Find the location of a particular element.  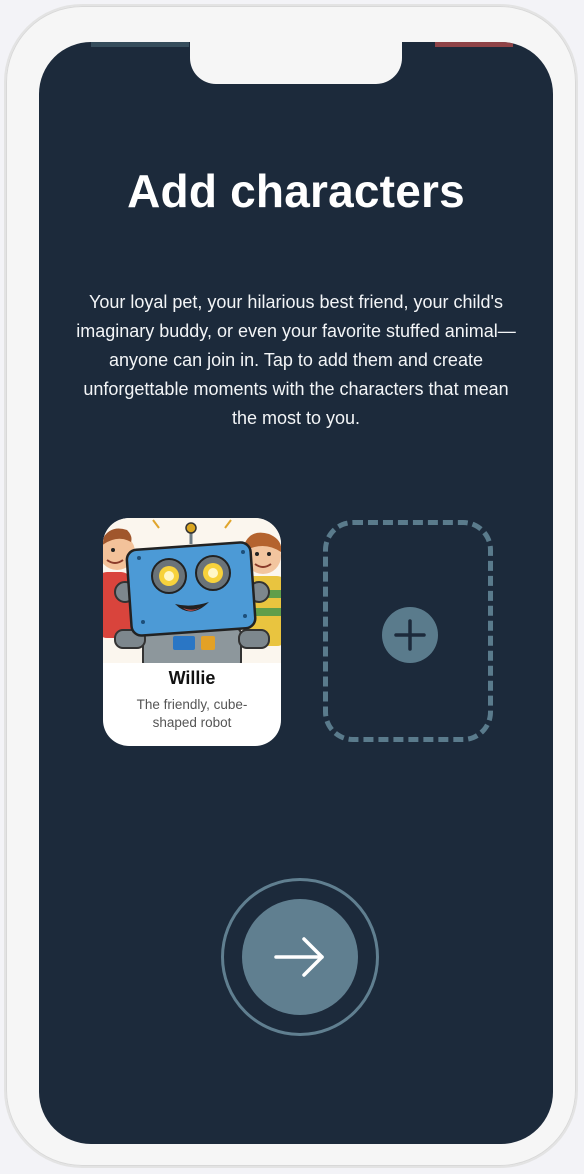

character-name: Willie is located at coordinates (192, 678).